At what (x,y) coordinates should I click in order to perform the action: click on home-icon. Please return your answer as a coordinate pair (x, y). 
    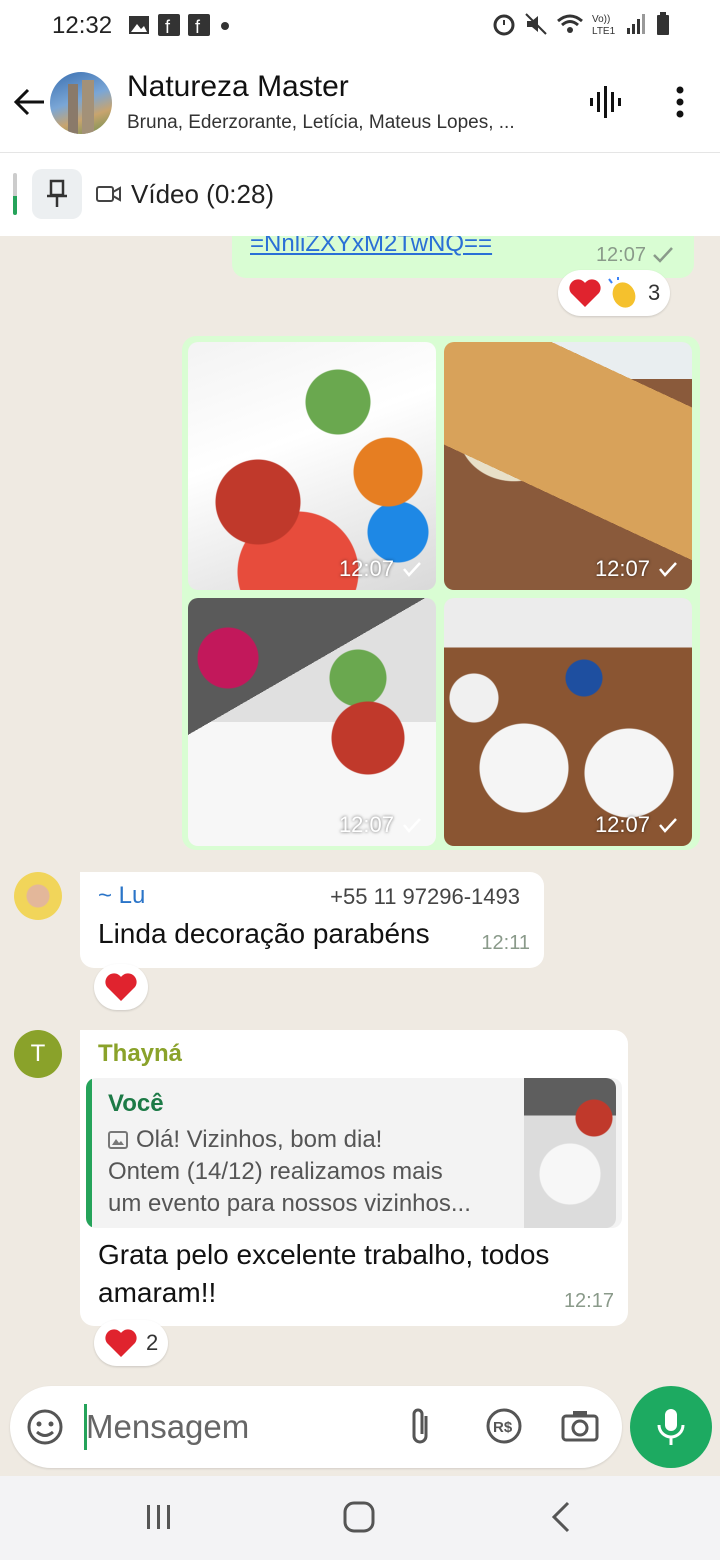
    Looking at the image, I should click on (359, 1517).